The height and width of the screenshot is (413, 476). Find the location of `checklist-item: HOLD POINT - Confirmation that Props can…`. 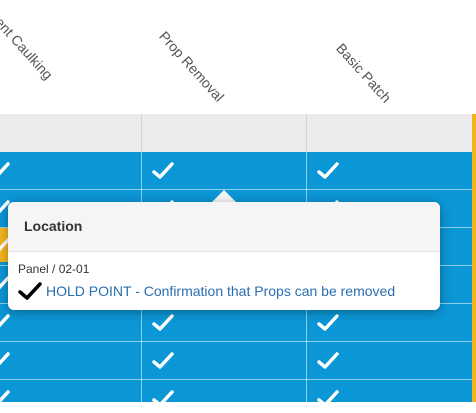

checklist-item: HOLD POINT - Confirmation that Props can… is located at coordinates (229, 291).